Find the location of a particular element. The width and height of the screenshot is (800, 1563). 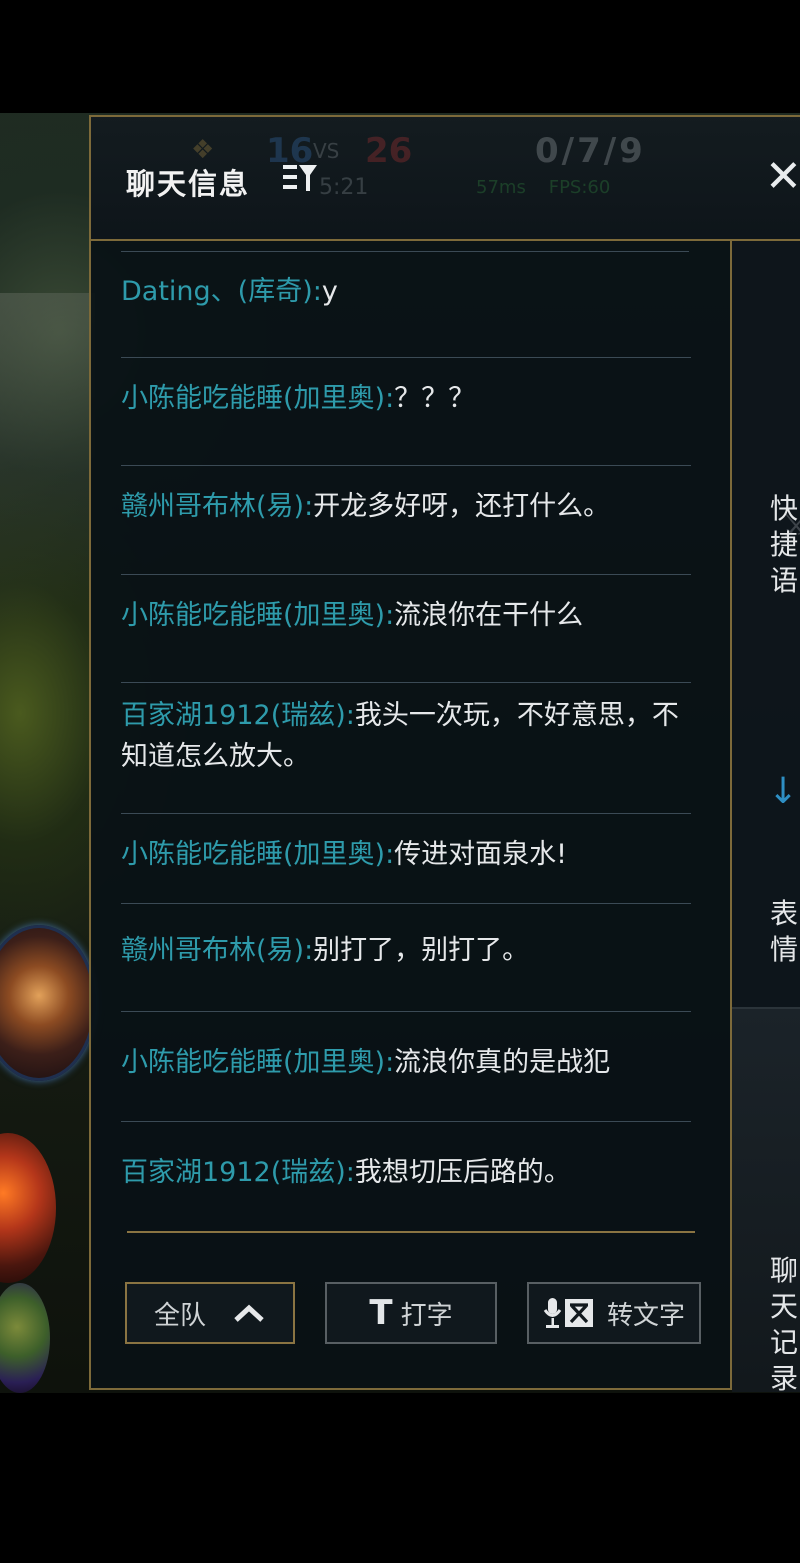

ping: 57ms is located at coordinates (501, 187).